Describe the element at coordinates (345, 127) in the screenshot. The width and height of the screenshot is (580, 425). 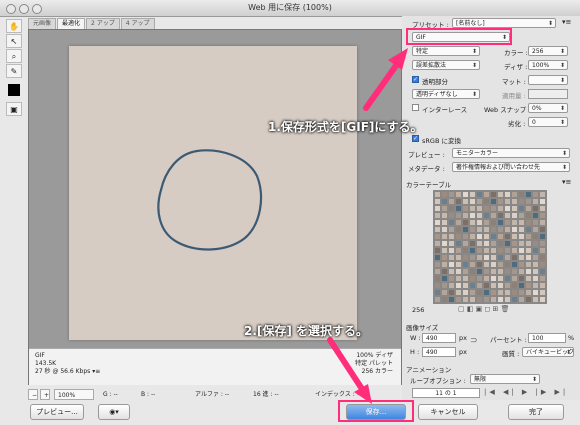
I see `step1-note: 1.保存形式を[GIF]にする。` at that location.